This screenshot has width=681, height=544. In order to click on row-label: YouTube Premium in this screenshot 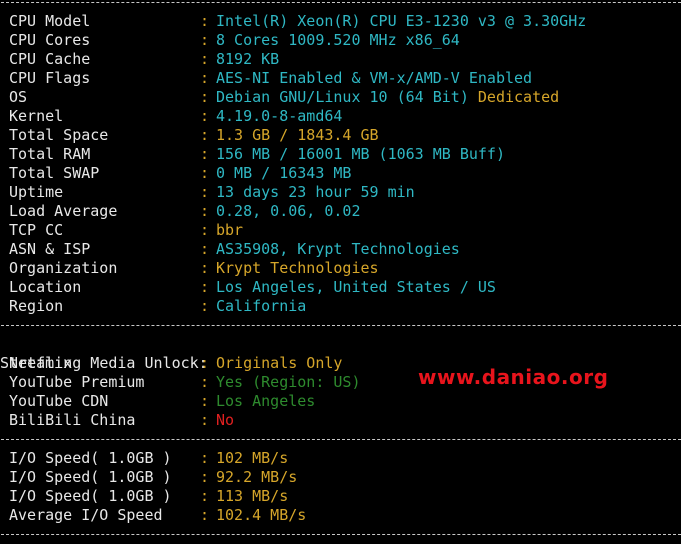, I will do `click(77, 382)`.